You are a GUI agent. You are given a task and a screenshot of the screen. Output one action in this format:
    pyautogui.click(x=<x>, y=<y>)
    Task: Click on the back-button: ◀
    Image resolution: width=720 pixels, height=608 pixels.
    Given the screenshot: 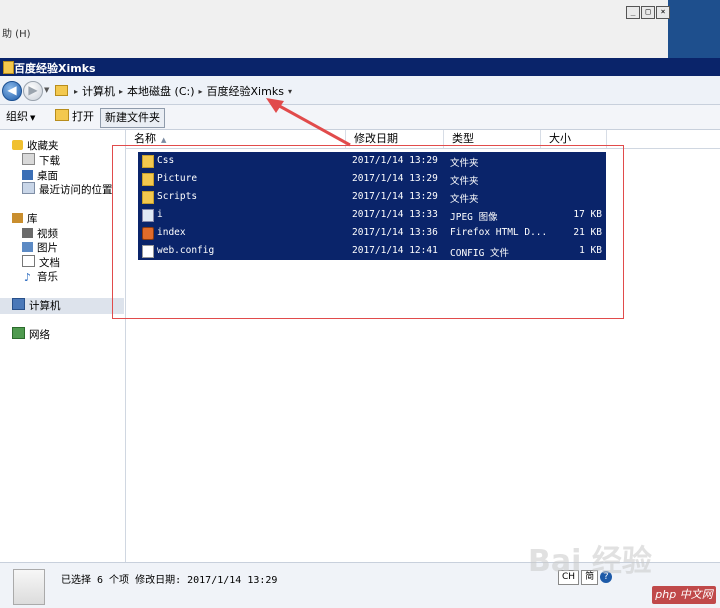 What is the action you would take?
    pyautogui.click(x=12, y=91)
    